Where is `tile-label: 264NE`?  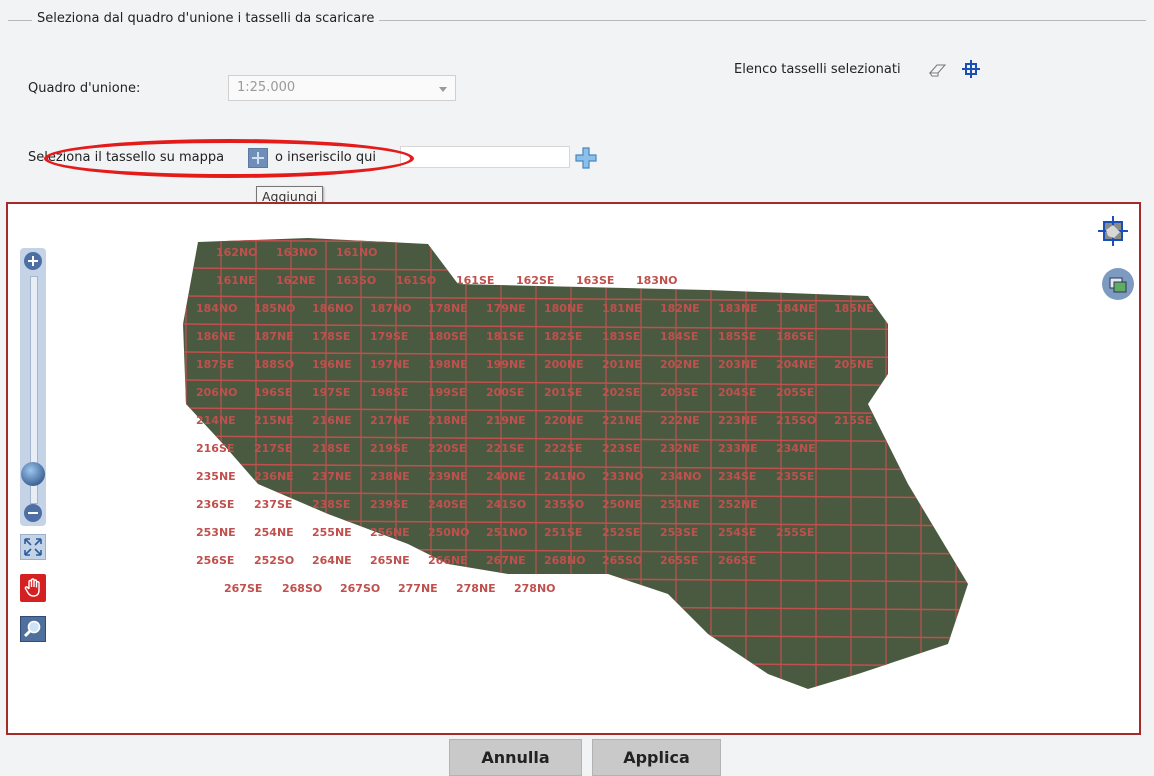 tile-label: 264NE is located at coordinates (332, 560).